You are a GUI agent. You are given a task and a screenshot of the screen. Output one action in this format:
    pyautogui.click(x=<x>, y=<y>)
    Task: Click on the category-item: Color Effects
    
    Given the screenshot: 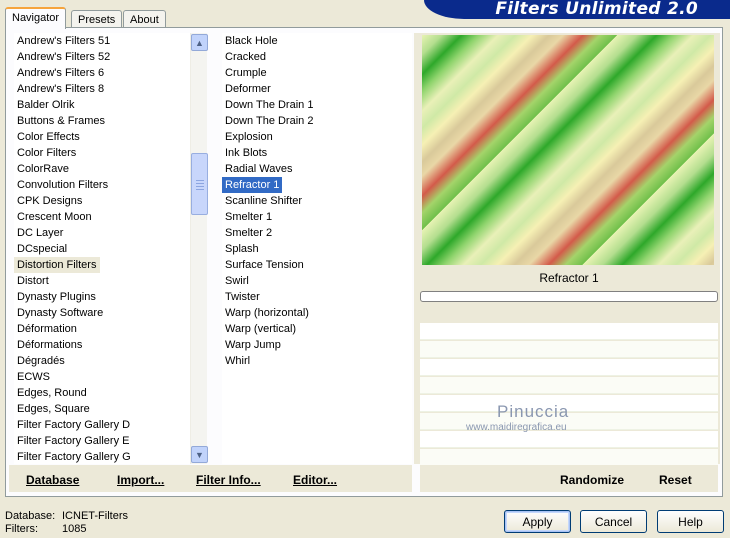 What is the action you would take?
    pyautogui.click(x=47, y=137)
    